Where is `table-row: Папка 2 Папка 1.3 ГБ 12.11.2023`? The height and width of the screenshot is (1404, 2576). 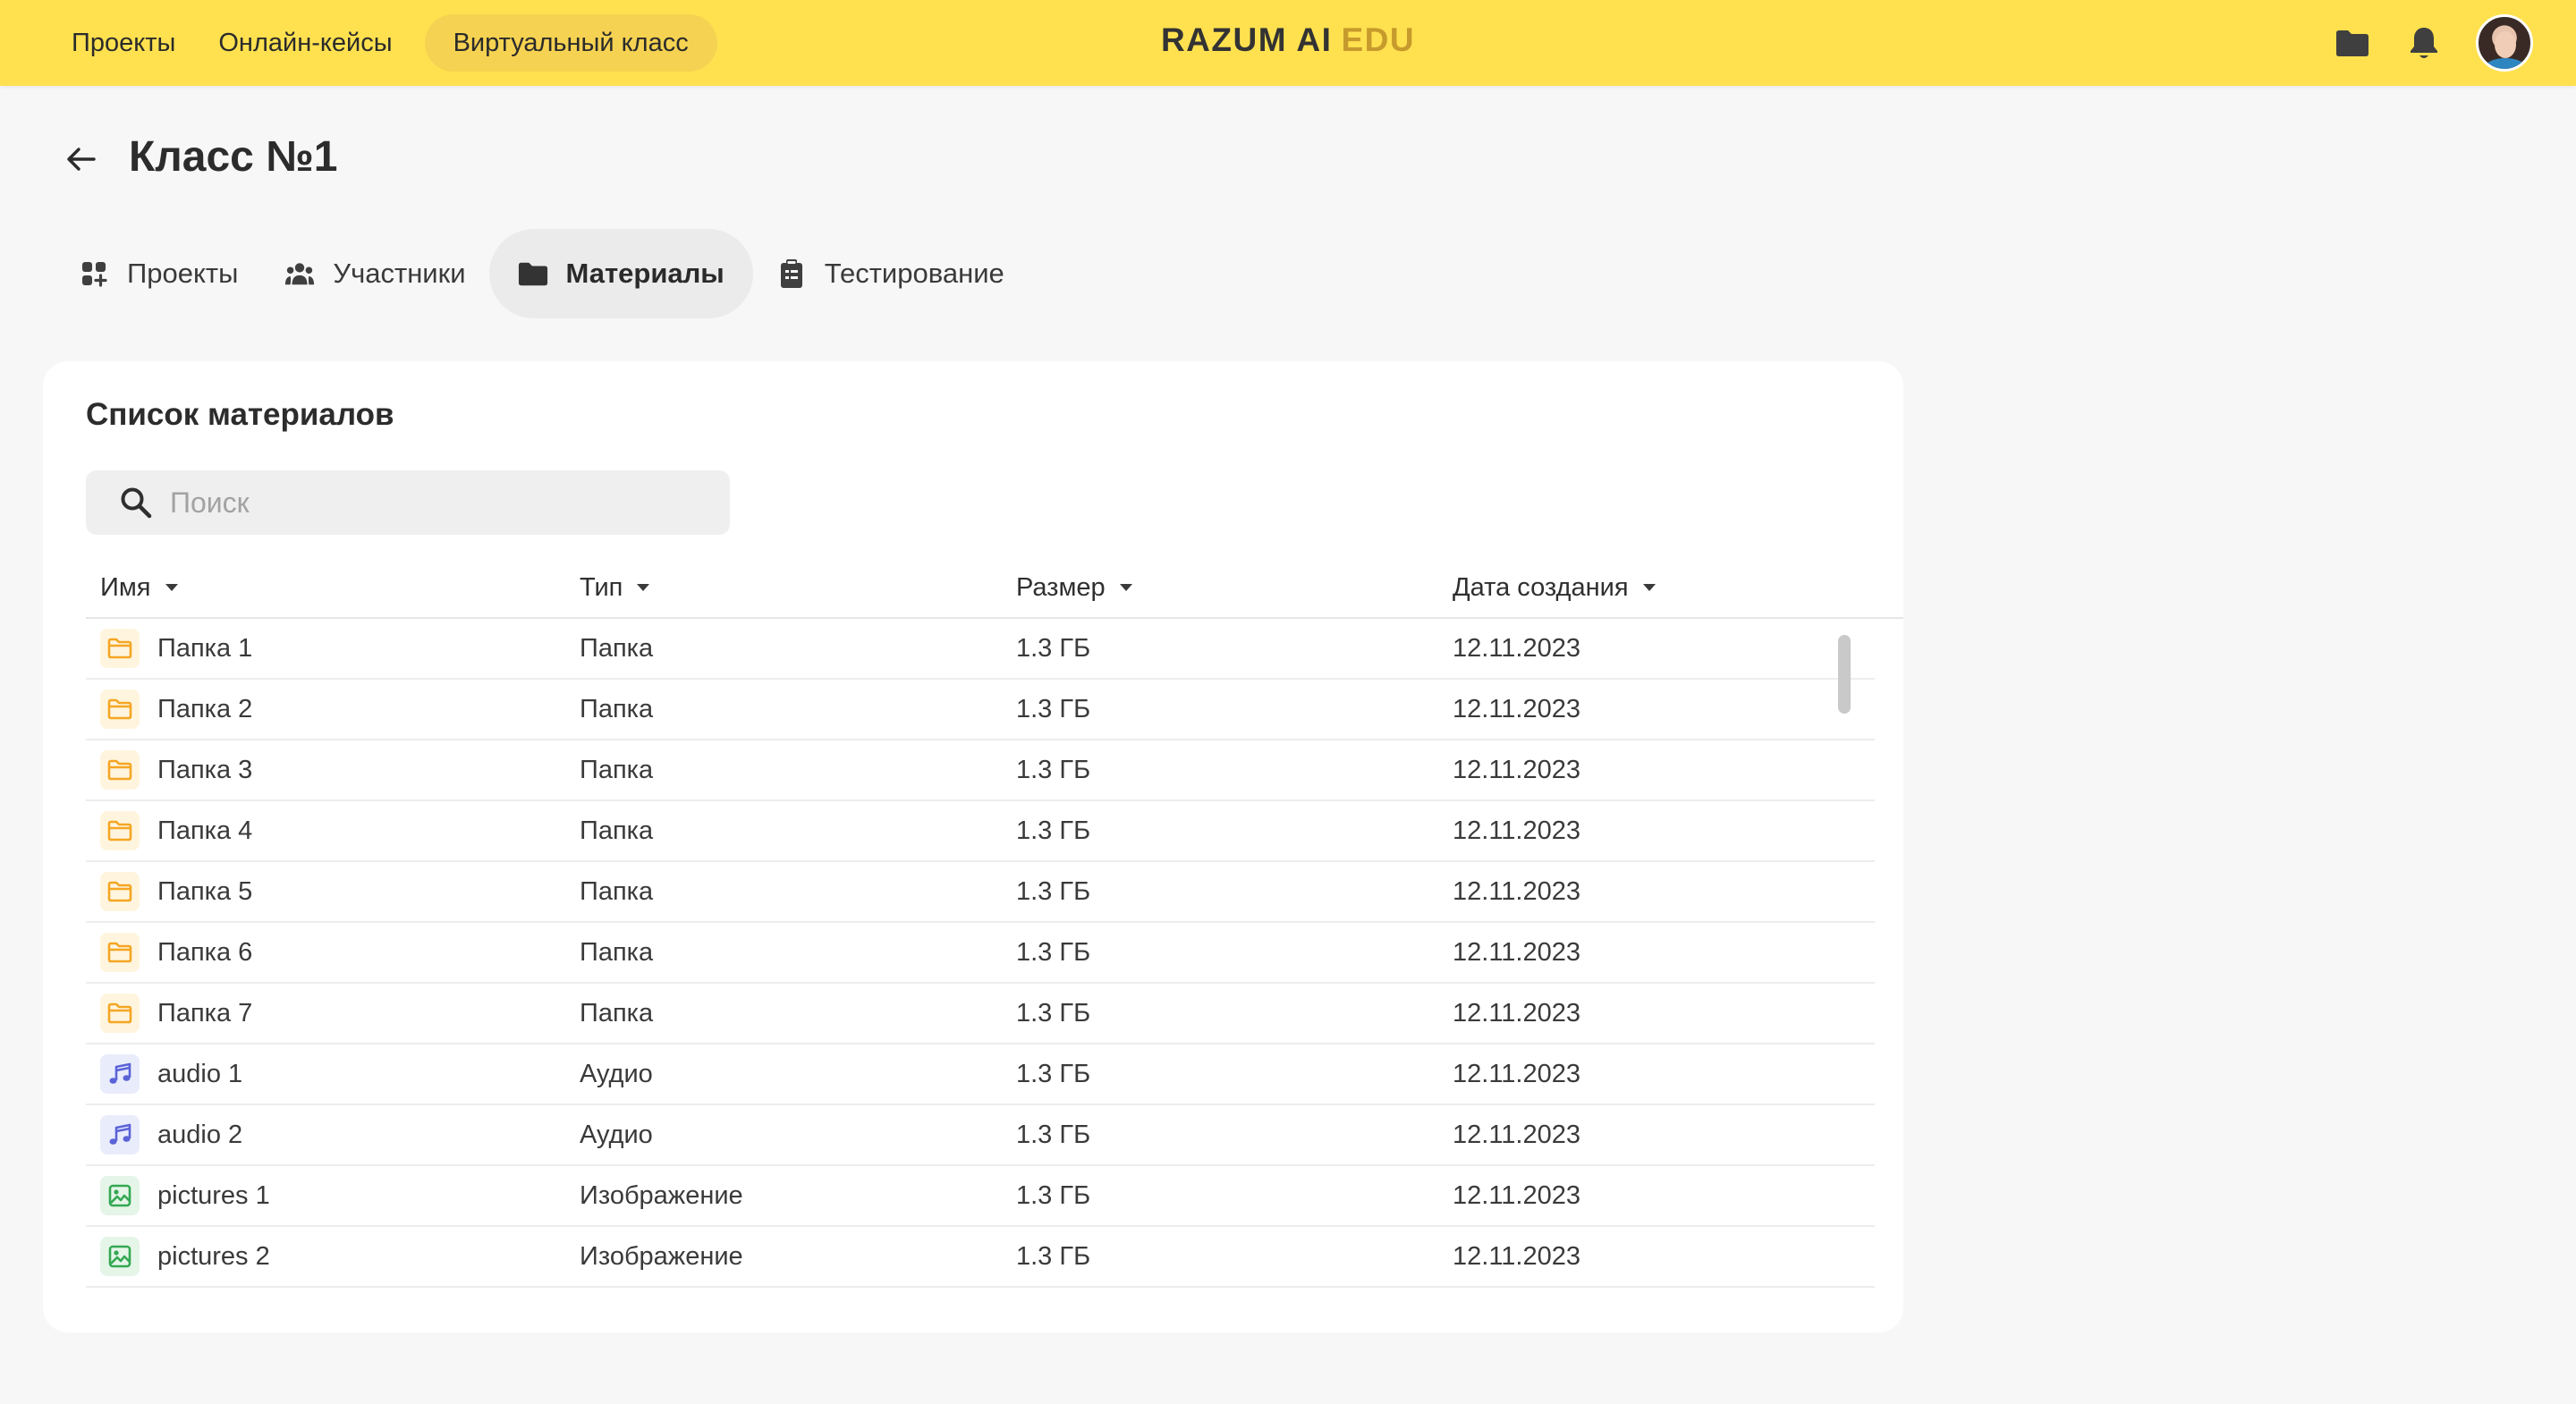
table-row: Папка 2 Папка 1.3 ГБ 12.11.2023 is located at coordinates (980, 710).